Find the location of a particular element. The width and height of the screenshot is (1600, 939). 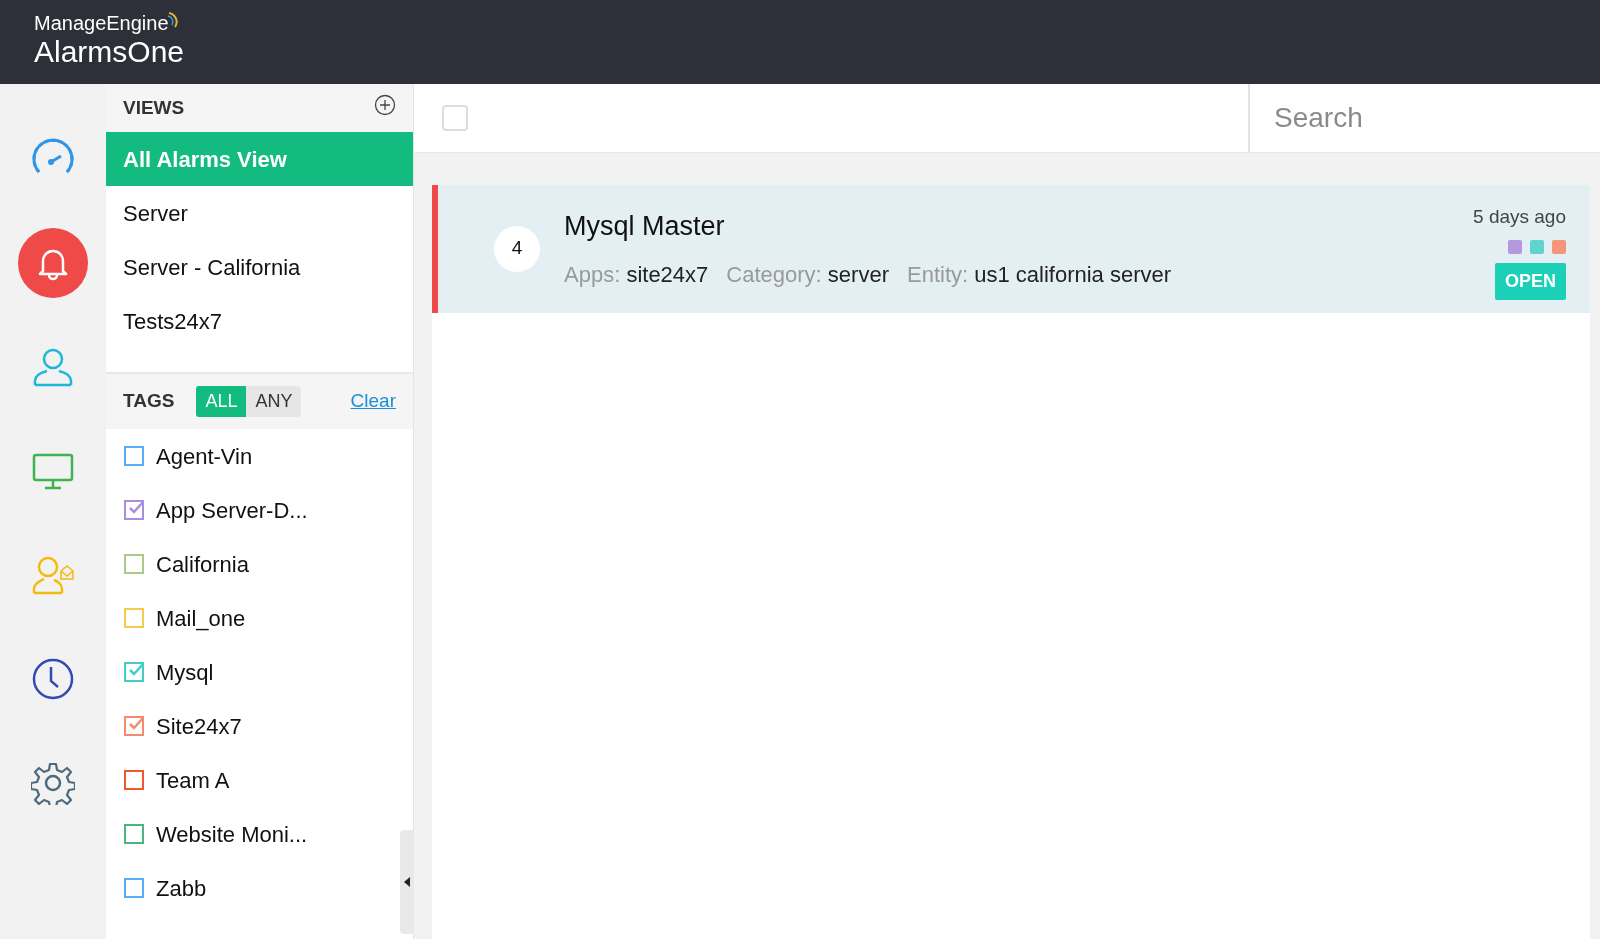

alarm-card: 4 Mysql Master Apps: site24x7 Category: server Entity: us1 california server 5 days ago OPEN is located at coordinates (1011, 248).